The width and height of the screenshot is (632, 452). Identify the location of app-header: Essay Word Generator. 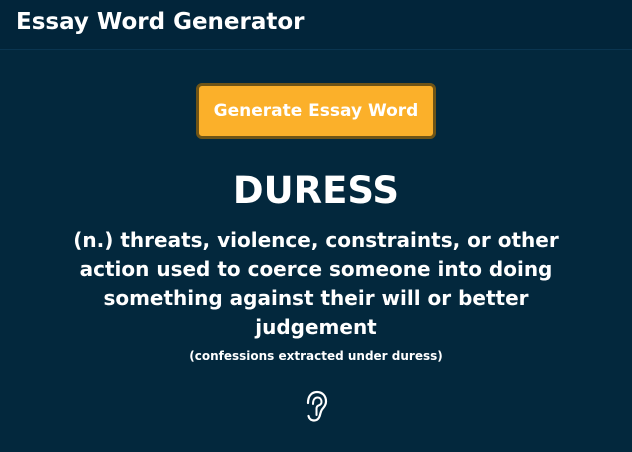
(316, 25).